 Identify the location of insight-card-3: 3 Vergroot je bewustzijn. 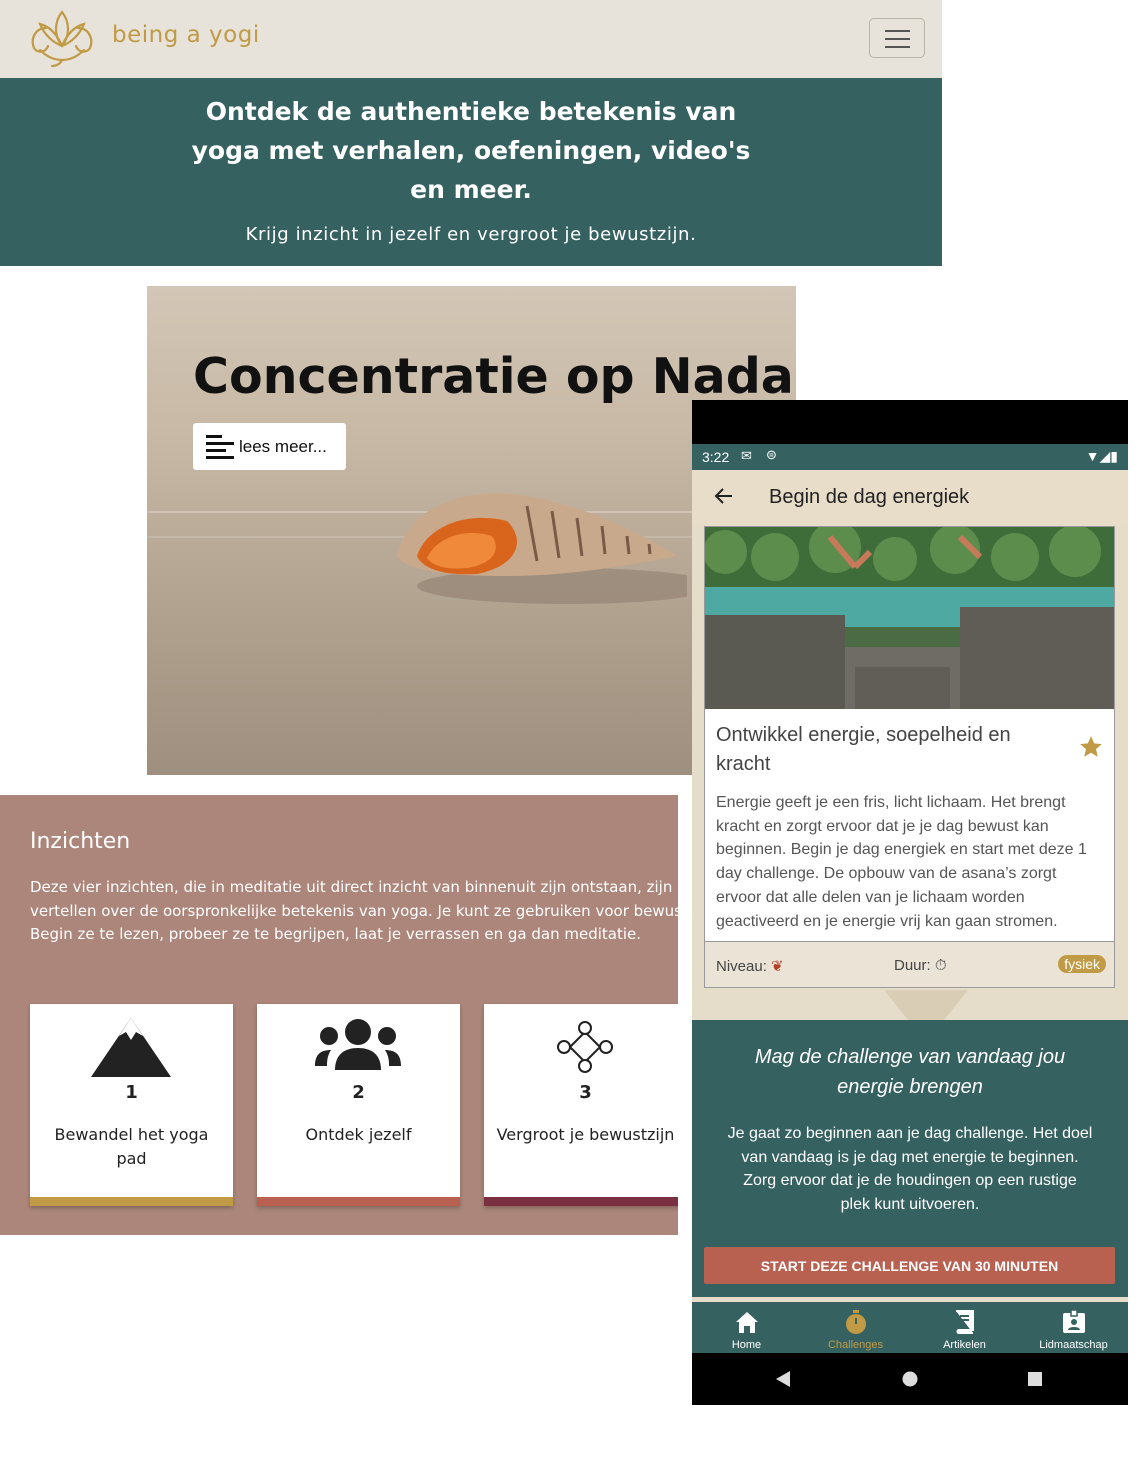
(581, 1105).